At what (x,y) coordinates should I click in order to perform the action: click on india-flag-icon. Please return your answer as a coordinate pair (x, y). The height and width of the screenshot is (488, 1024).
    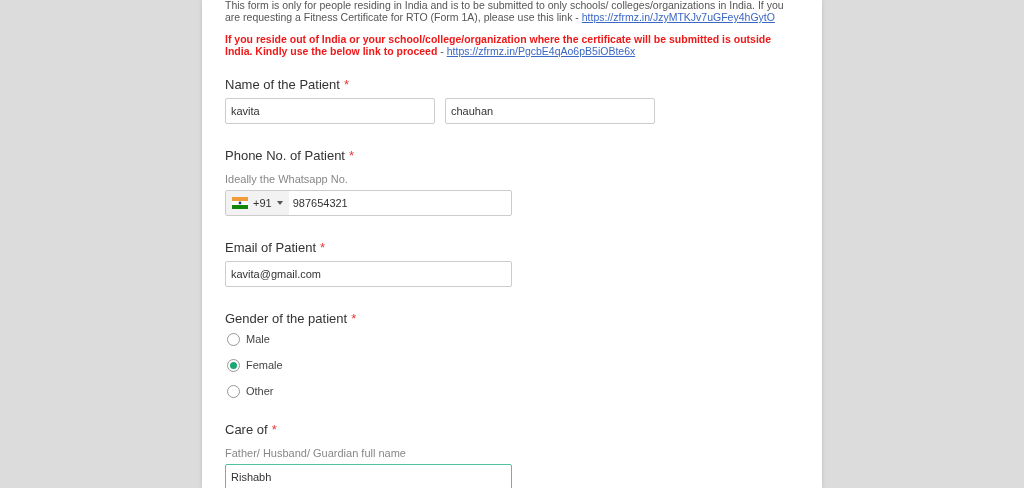
    Looking at the image, I should click on (240, 203).